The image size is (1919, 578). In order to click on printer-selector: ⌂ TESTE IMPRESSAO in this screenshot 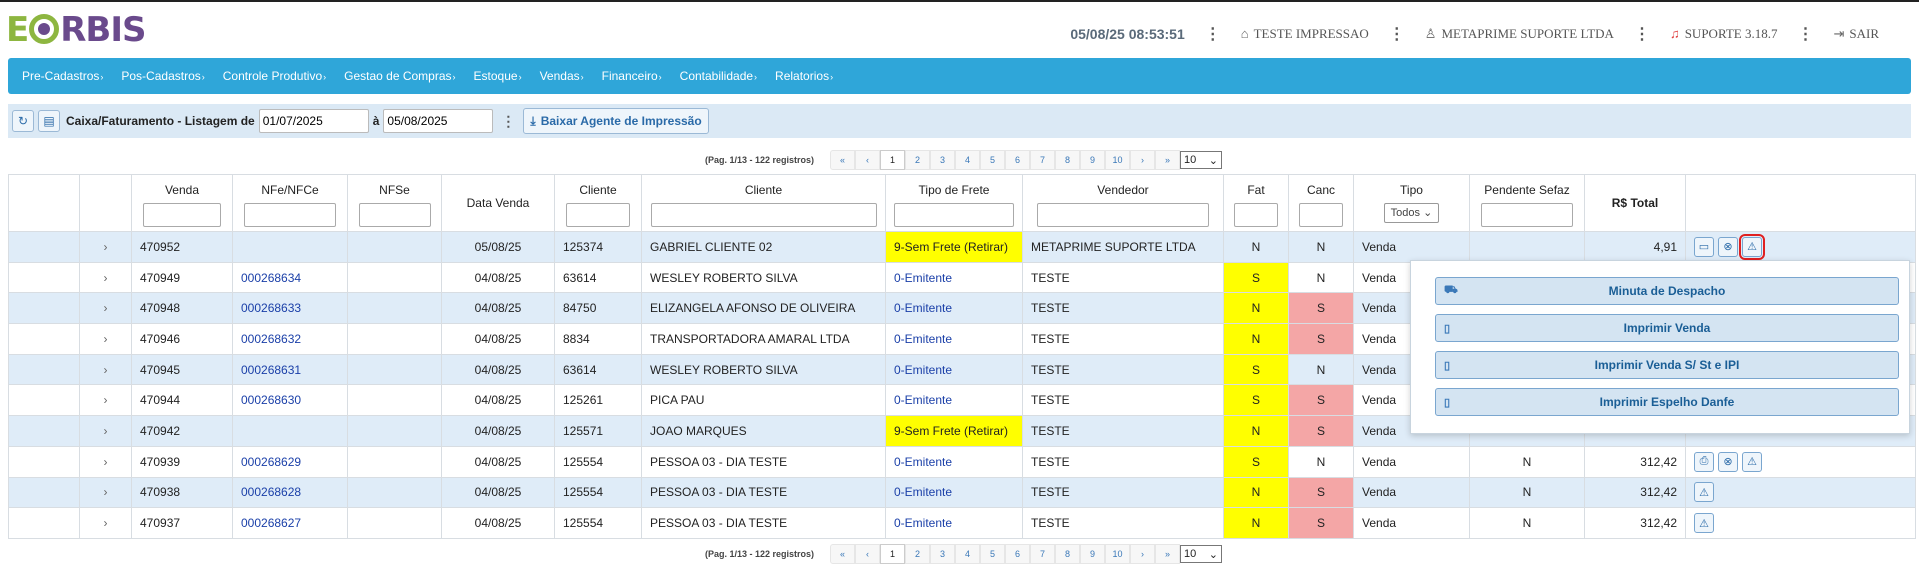, I will do `click(1305, 34)`.